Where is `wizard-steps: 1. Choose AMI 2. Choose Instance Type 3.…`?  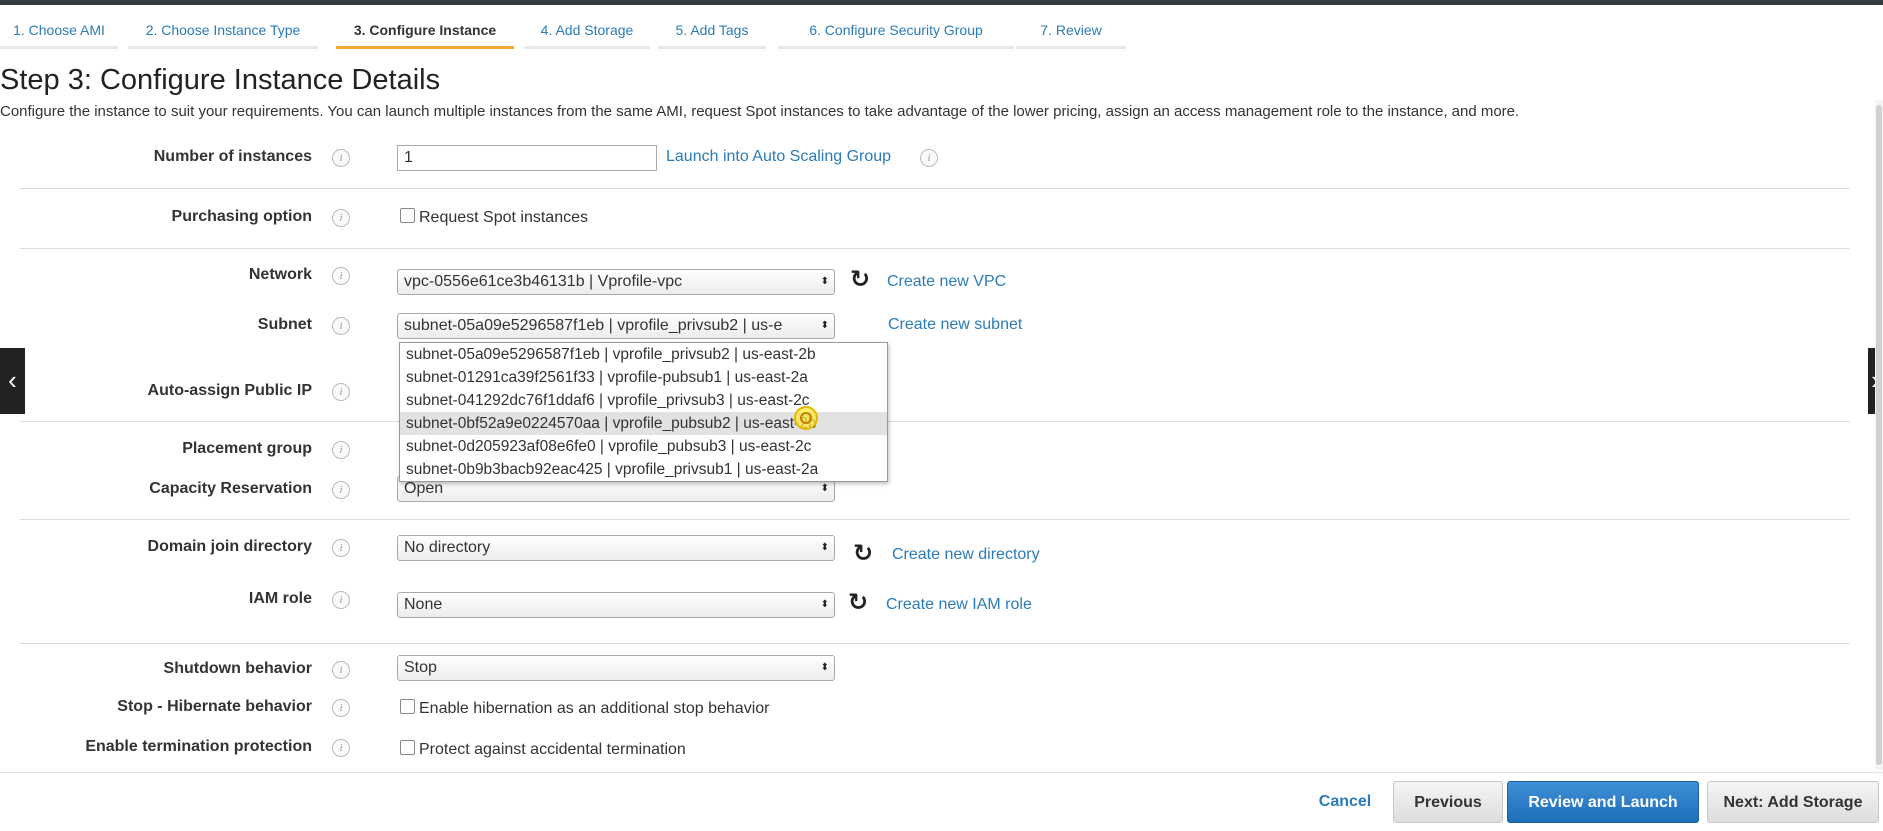 wizard-steps: 1. Choose AMI 2. Choose Instance Type 3.… is located at coordinates (941, 27).